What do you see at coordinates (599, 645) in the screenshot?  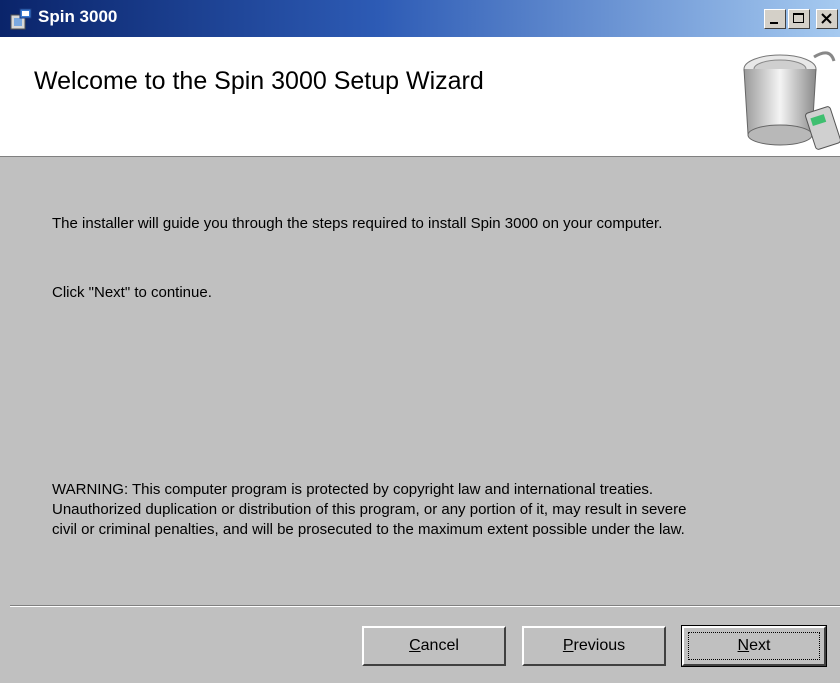 I see `previous-label: revious` at bounding box center [599, 645].